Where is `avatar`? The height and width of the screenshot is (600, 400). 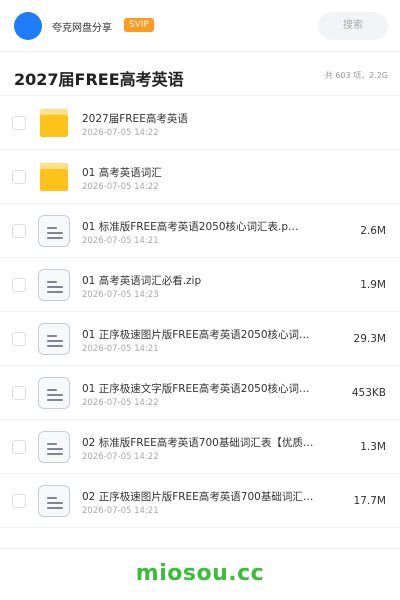
avatar is located at coordinates (28, 26).